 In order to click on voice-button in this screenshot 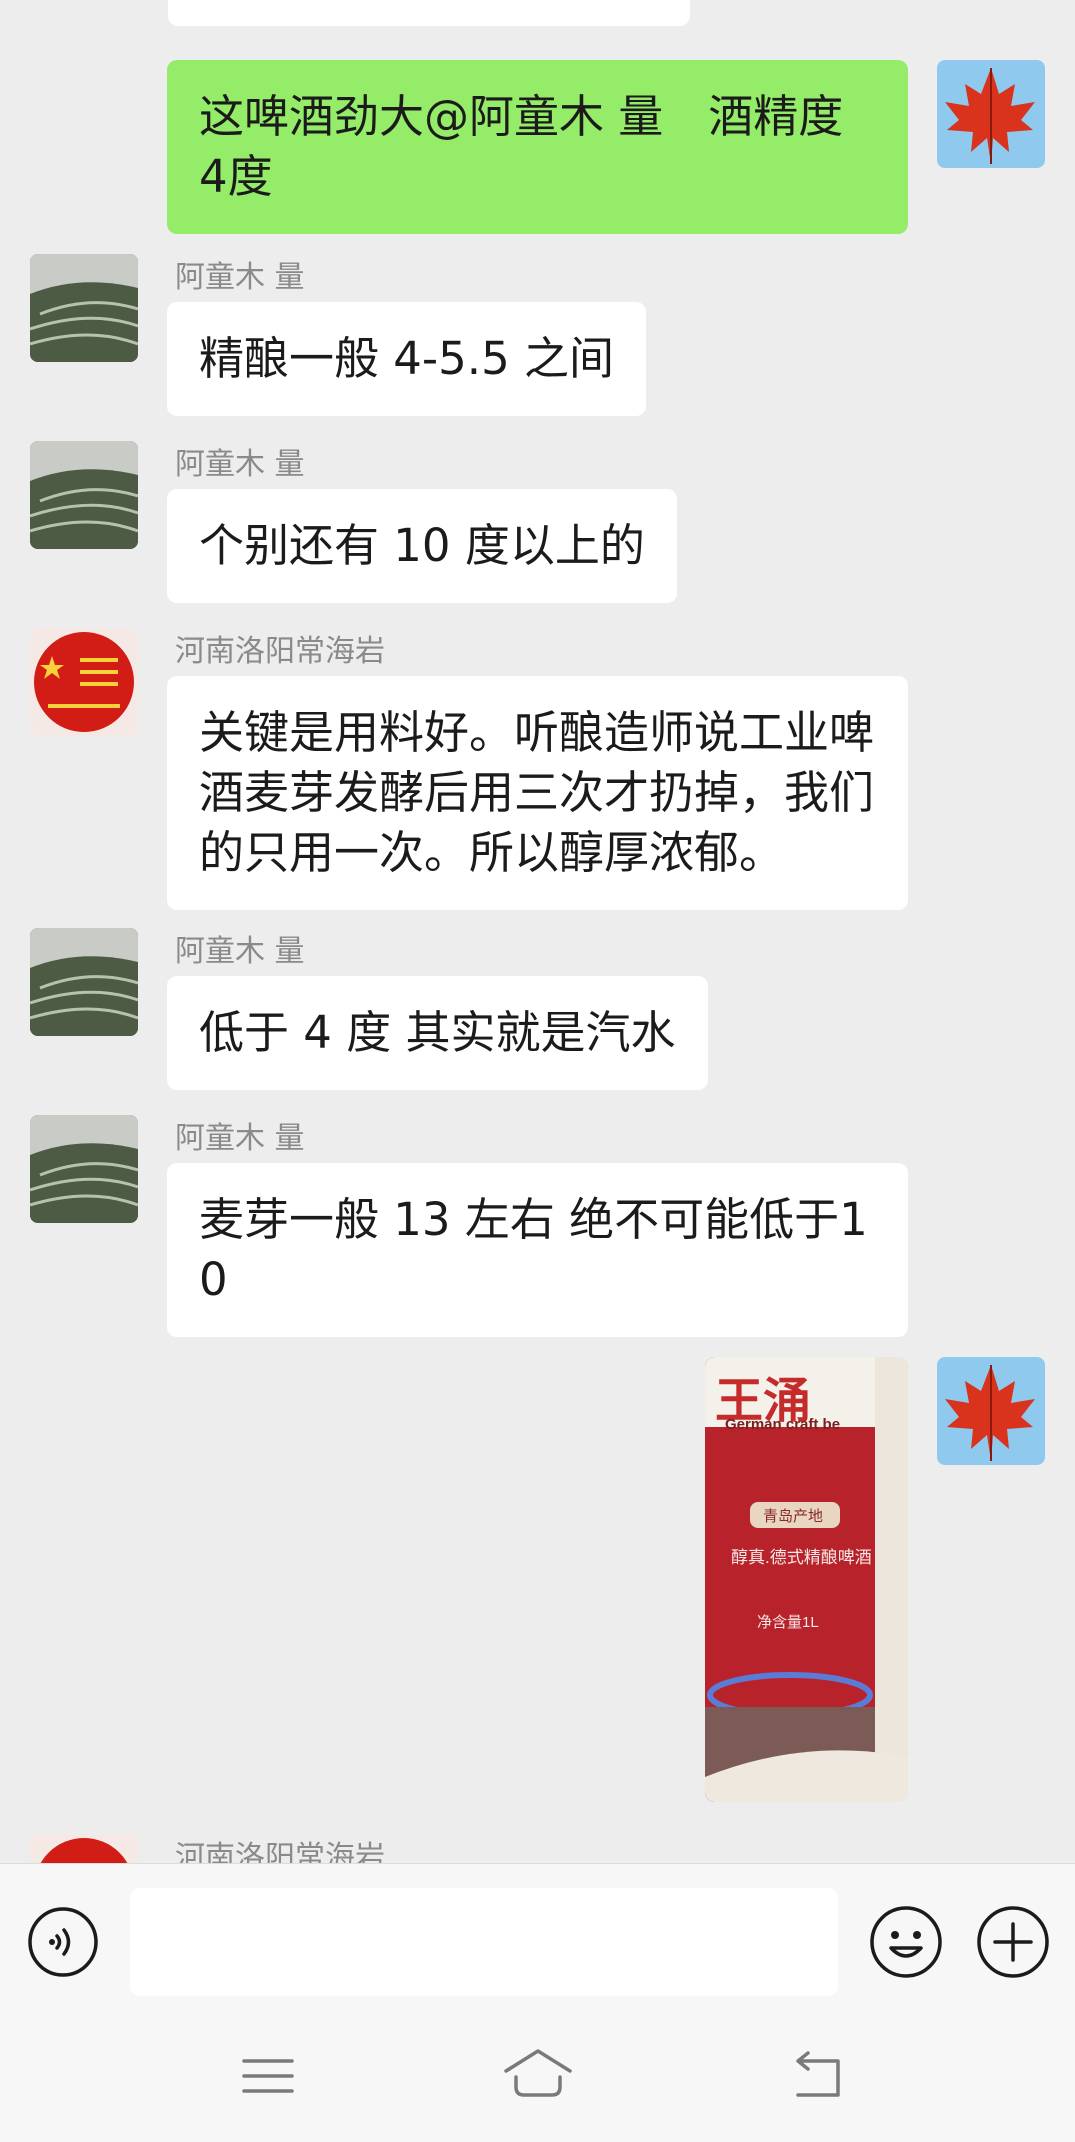, I will do `click(63, 1942)`.